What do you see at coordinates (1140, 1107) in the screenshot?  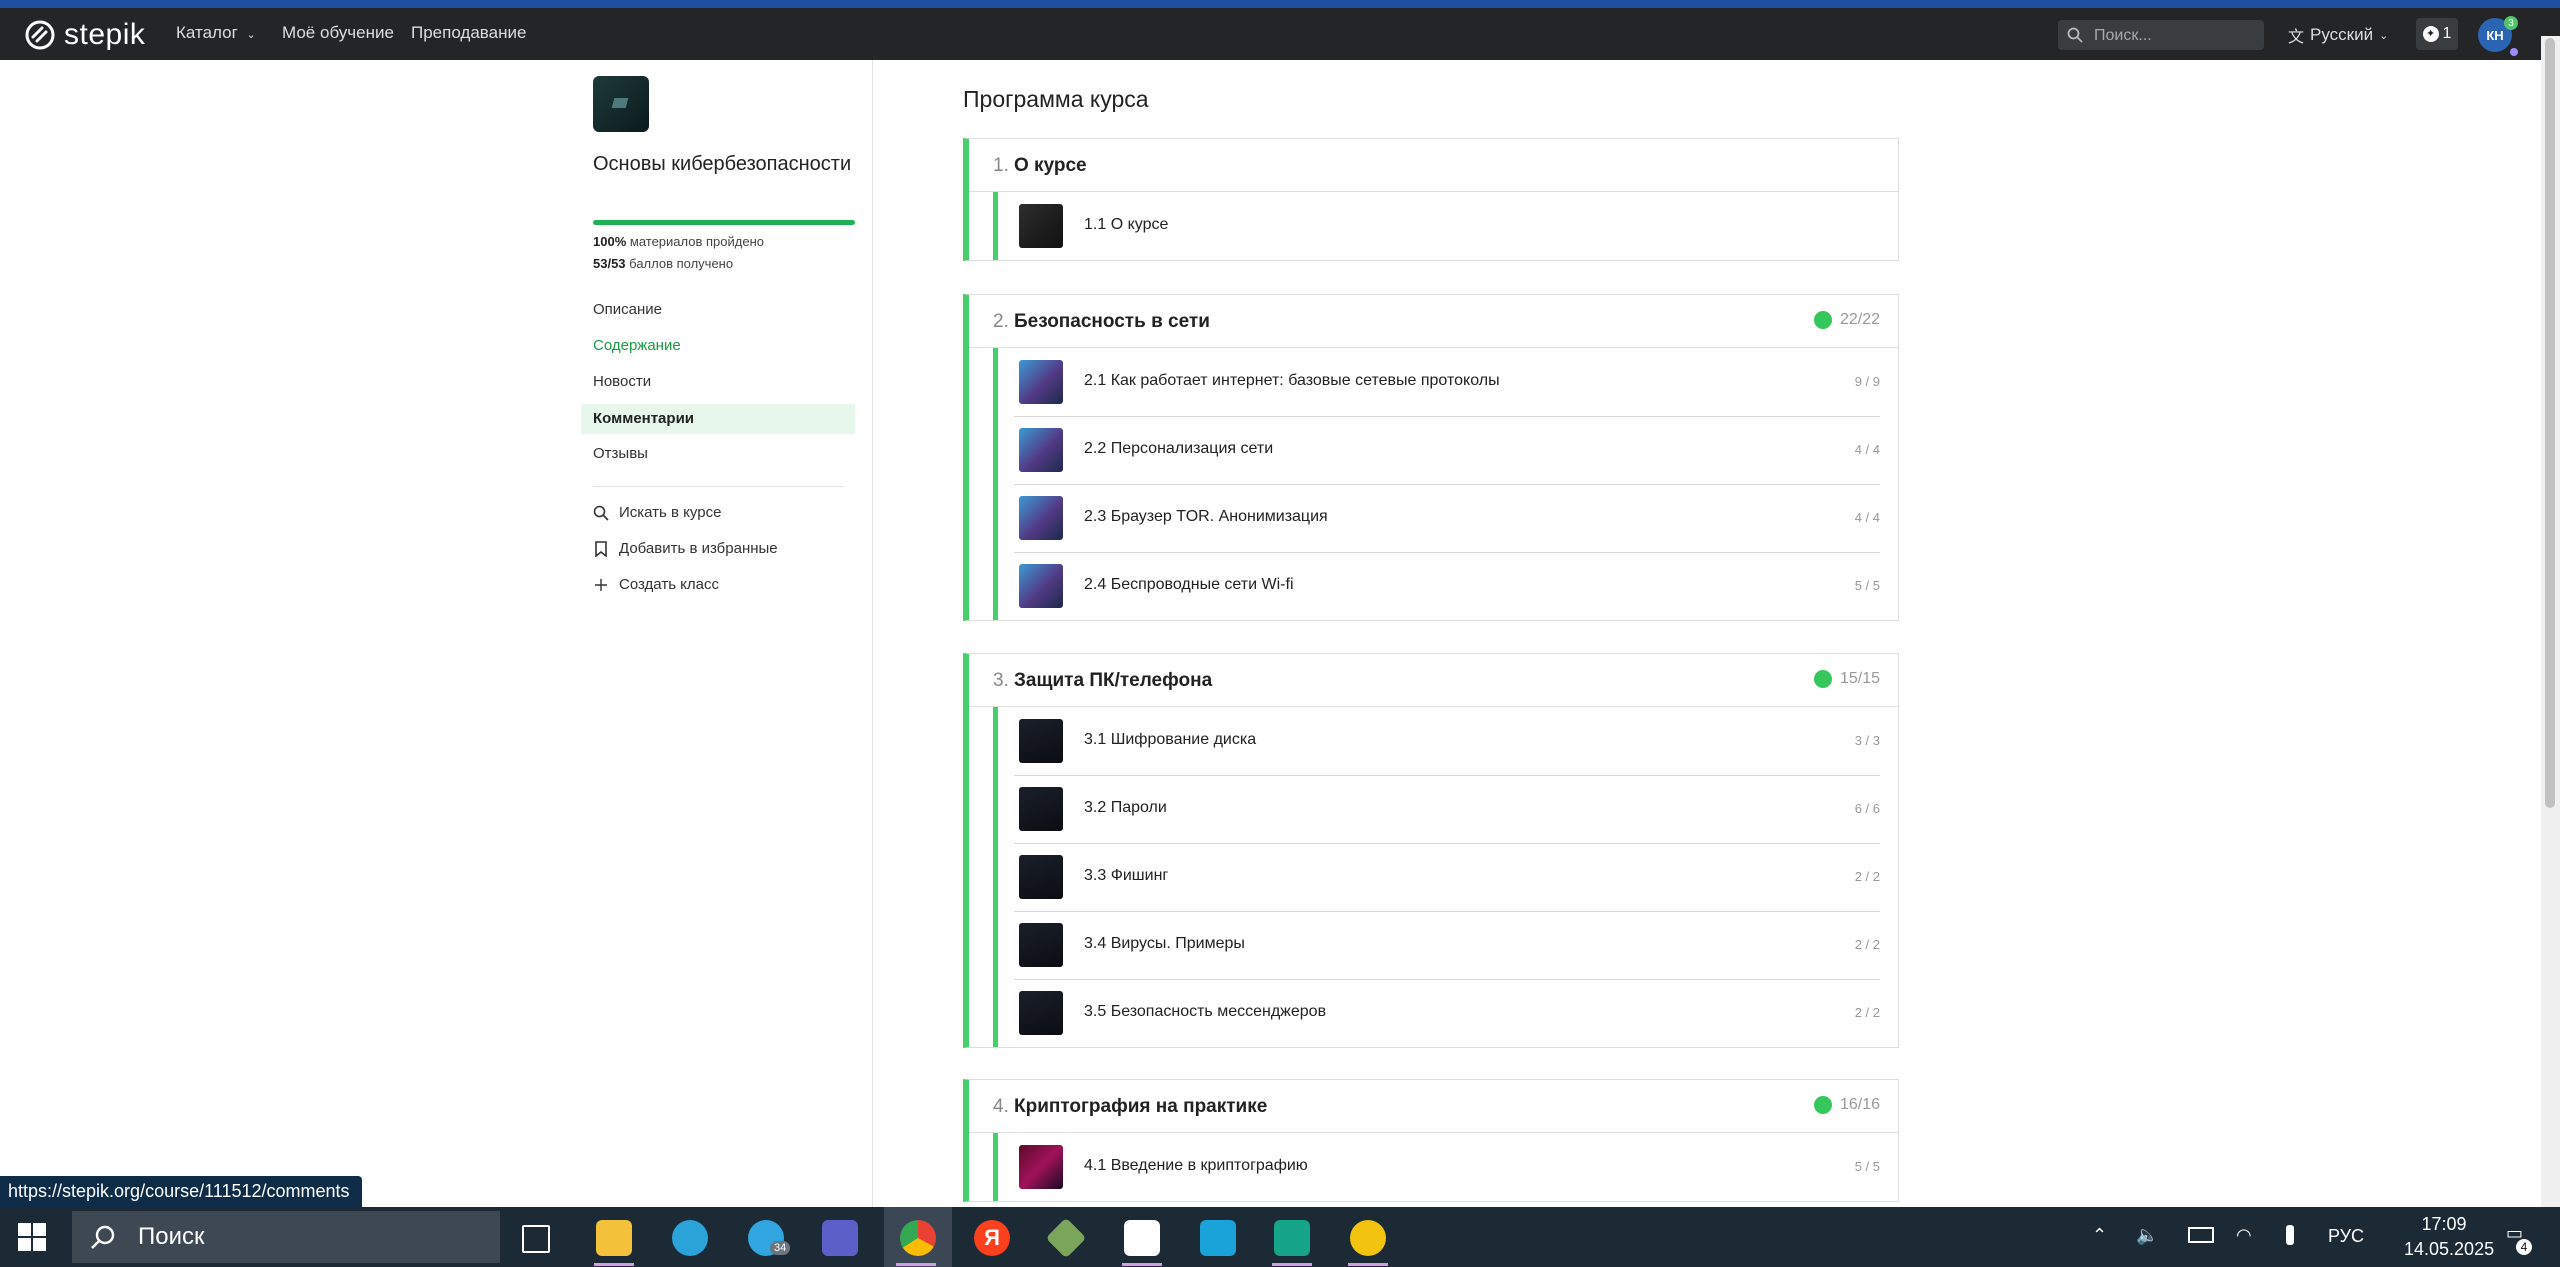 I see `module-title: Криптография на практике` at bounding box center [1140, 1107].